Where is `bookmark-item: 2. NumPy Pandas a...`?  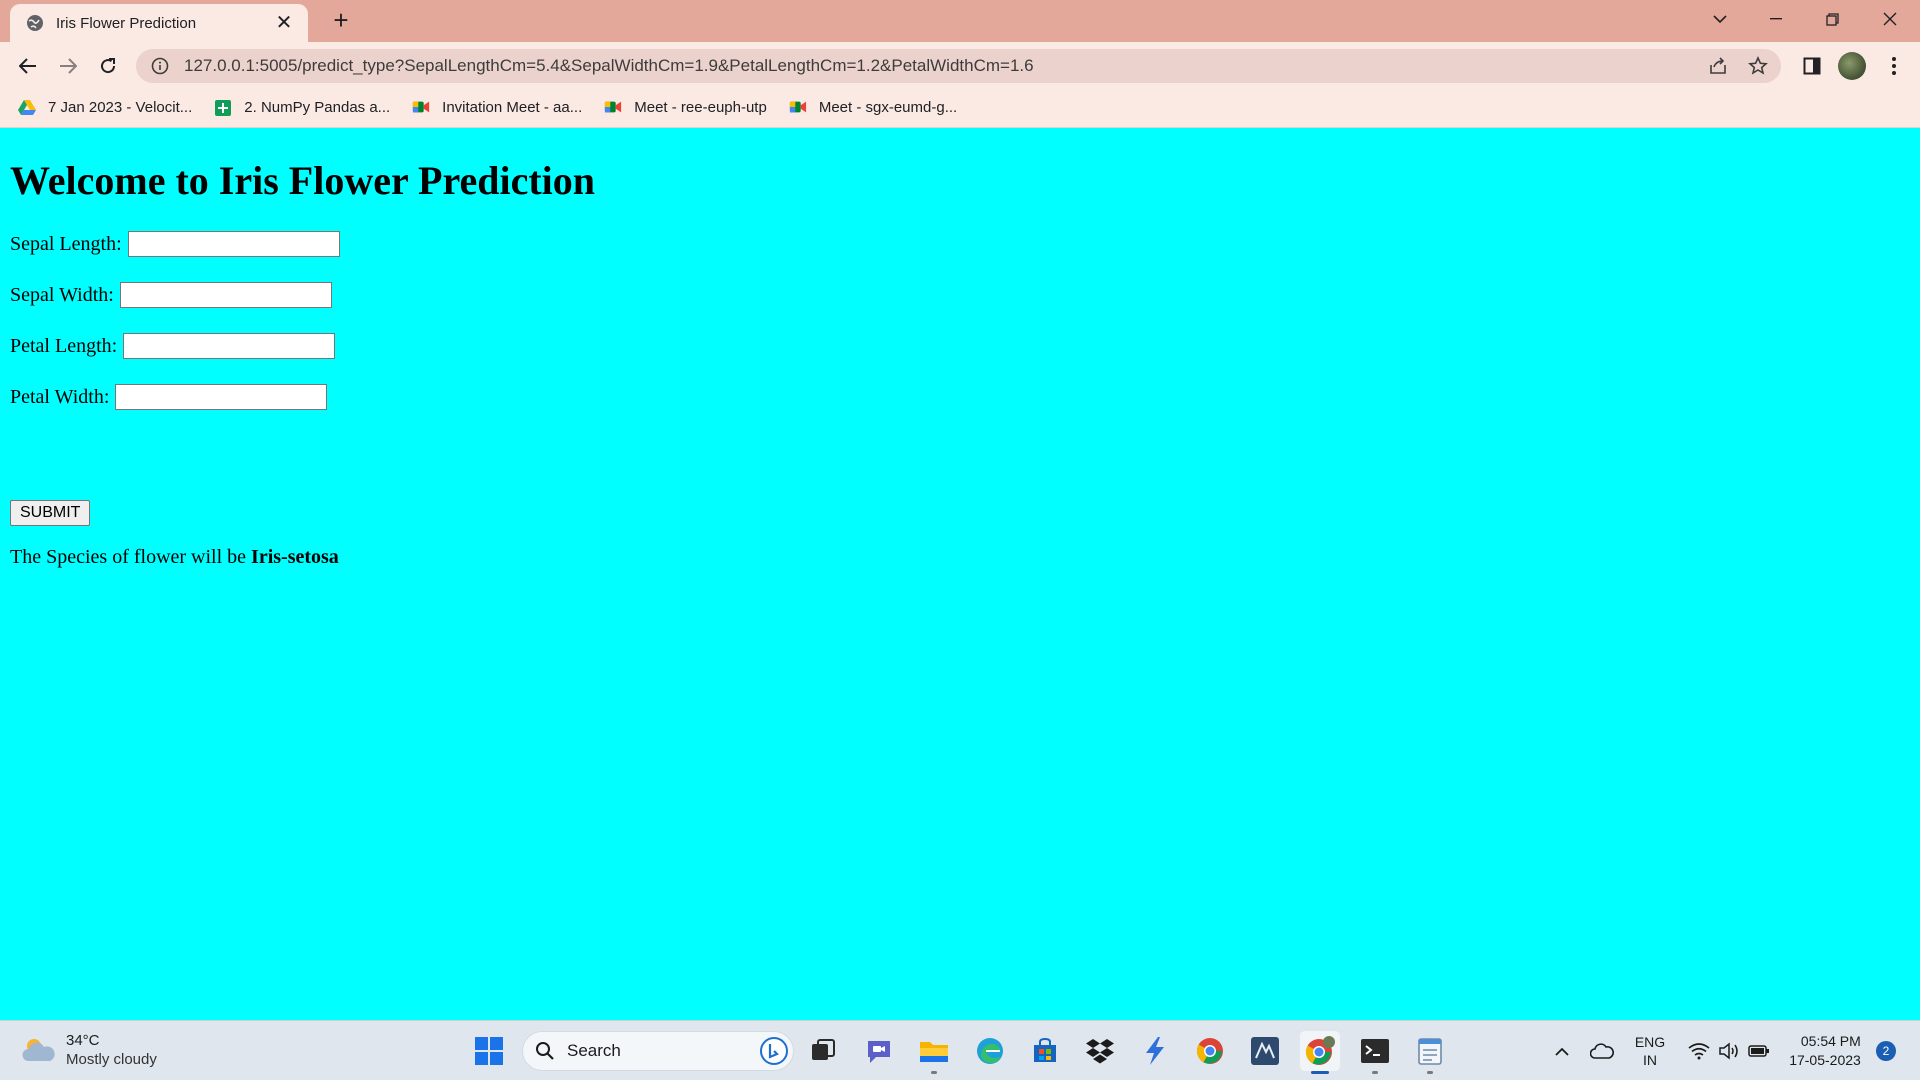
bookmark-item: 2. NumPy Pandas a... is located at coordinates (302, 108).